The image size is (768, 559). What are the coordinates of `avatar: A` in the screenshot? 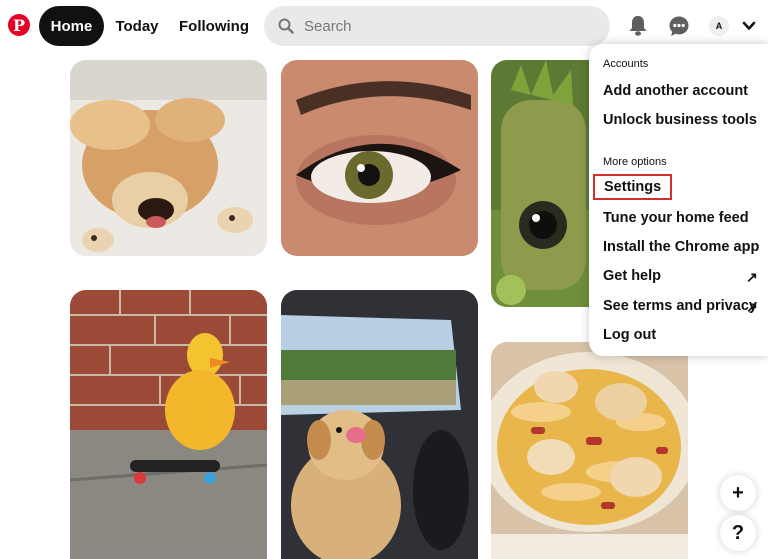 It's located at (719, 26).